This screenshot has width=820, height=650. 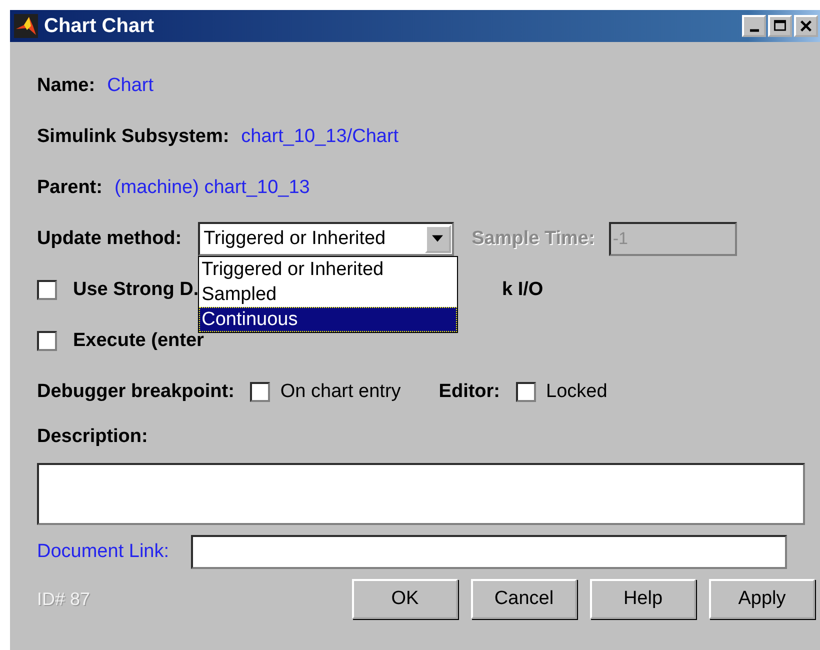 What do you see at coordinates (643, 599) in the screenshot?
I see `dialog-button: Help` at bounding box center [643, 599].